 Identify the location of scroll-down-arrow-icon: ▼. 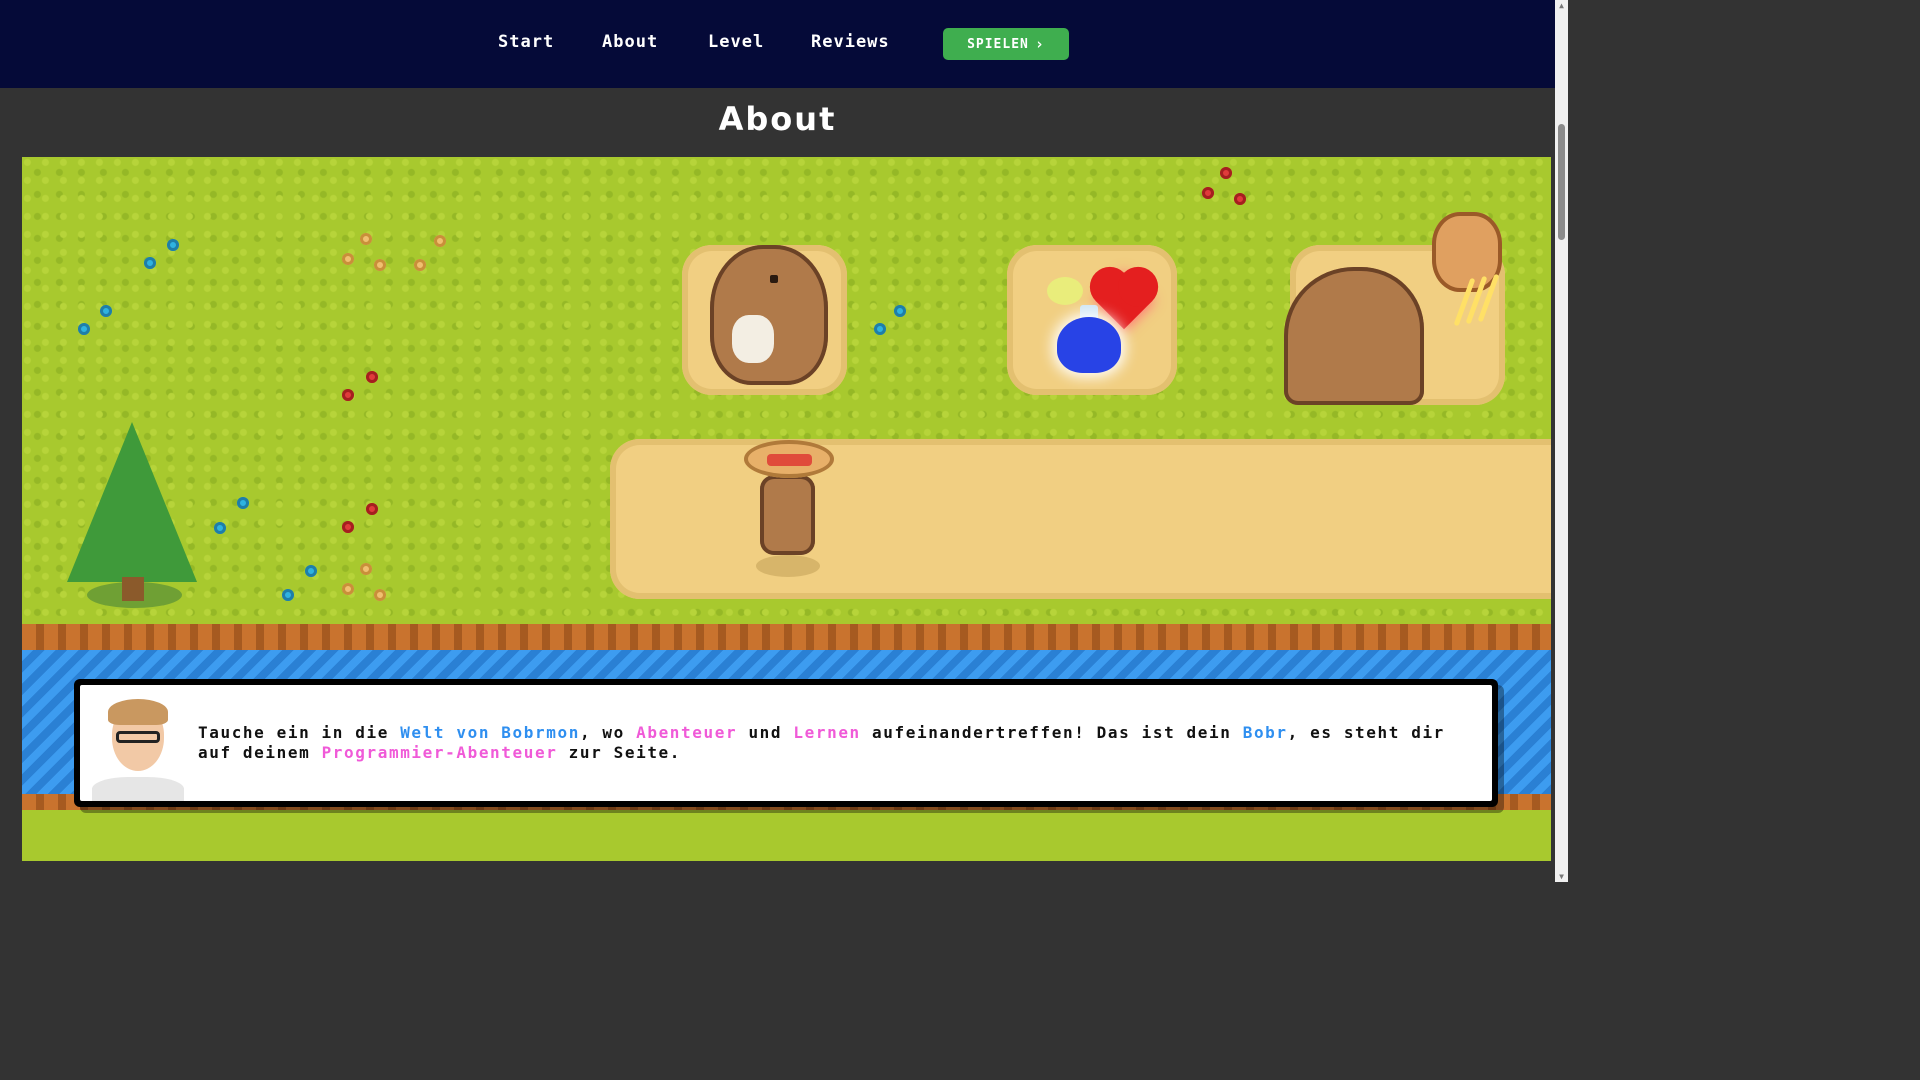
(1561, 876).